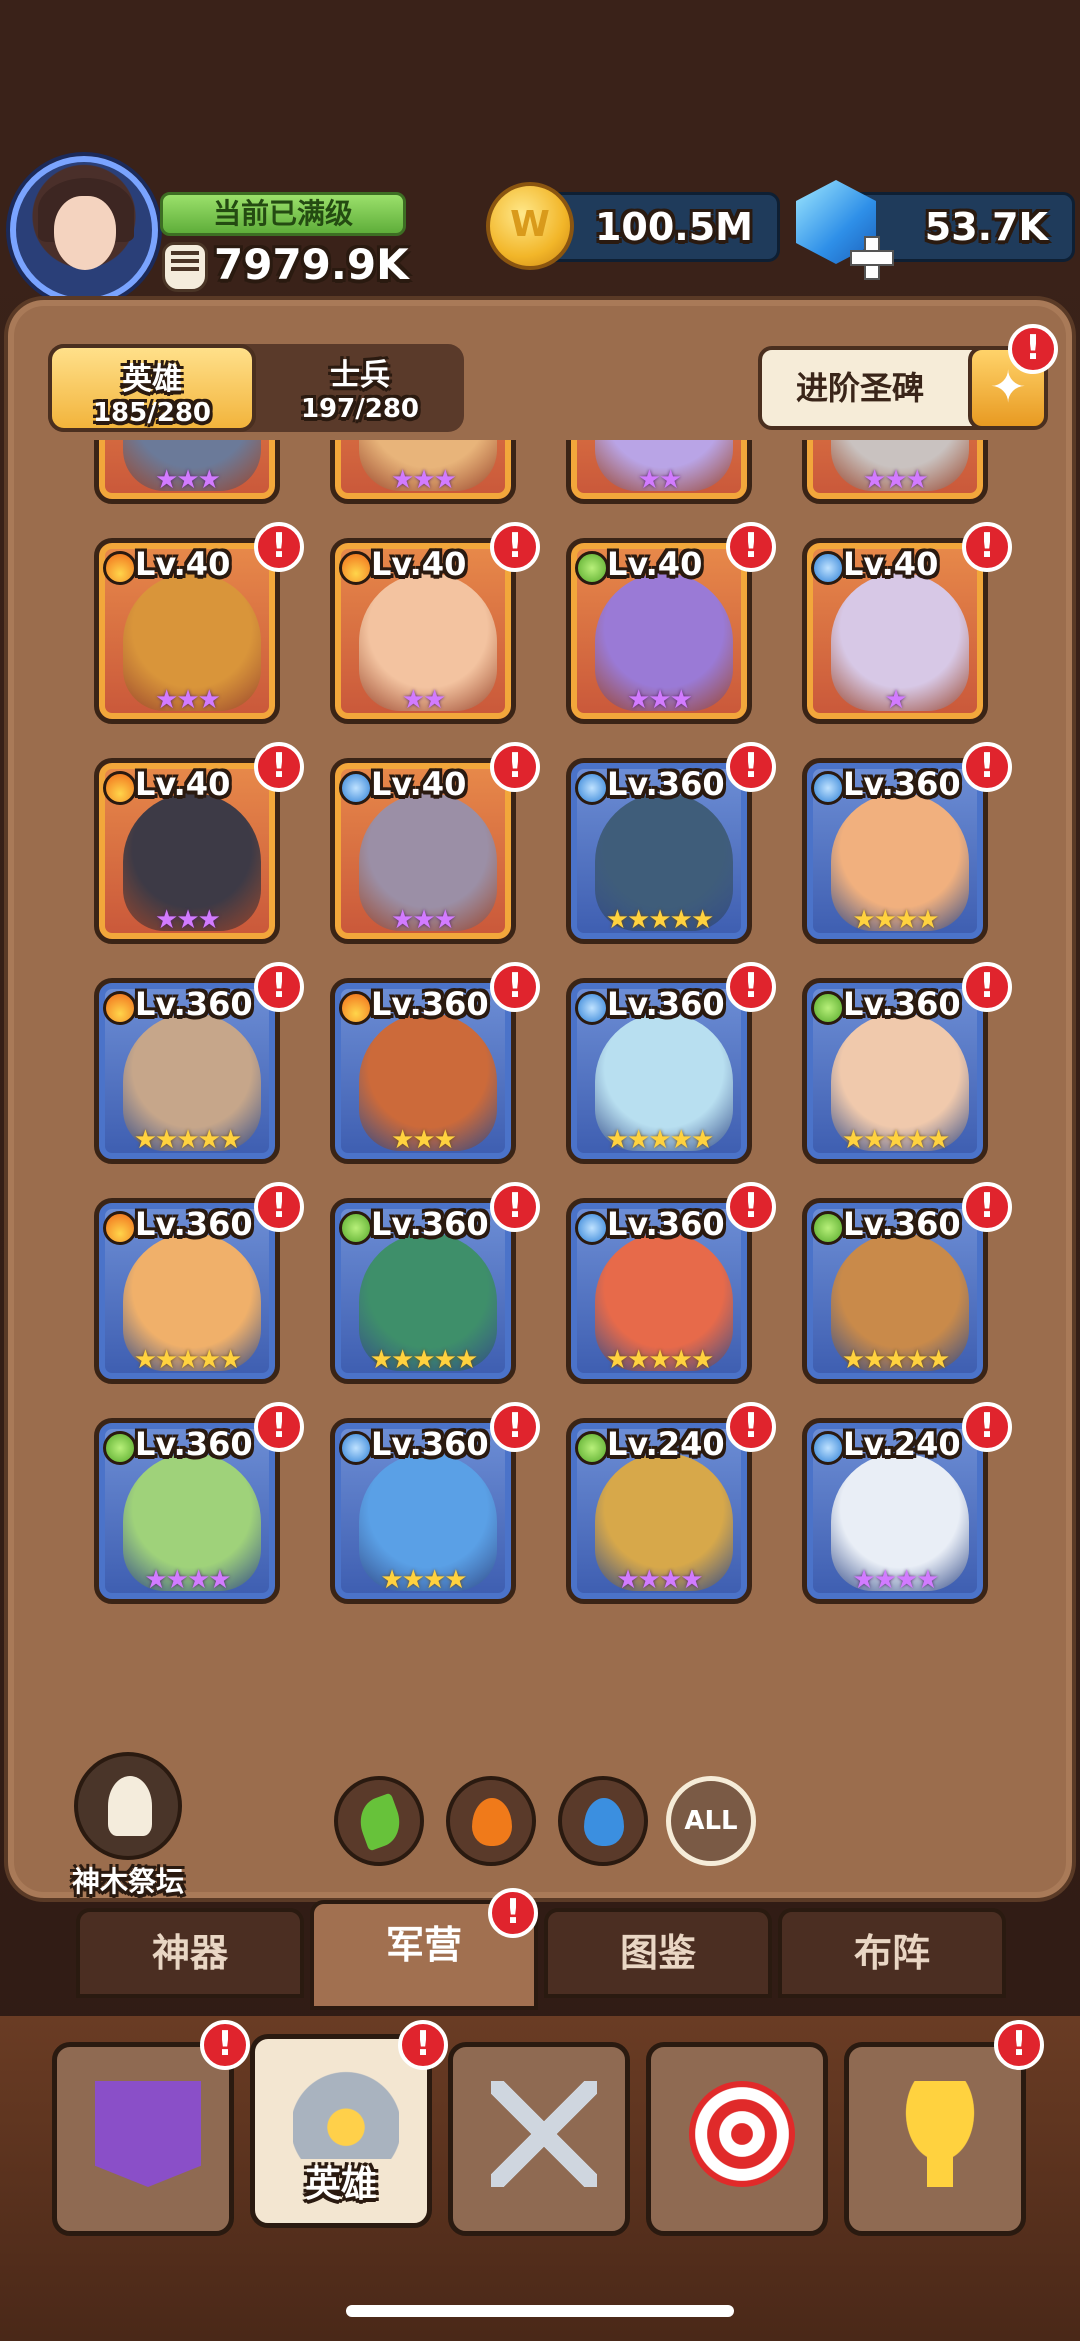  I want to click on tab-artifacts: 神器, so click(190, 1953).